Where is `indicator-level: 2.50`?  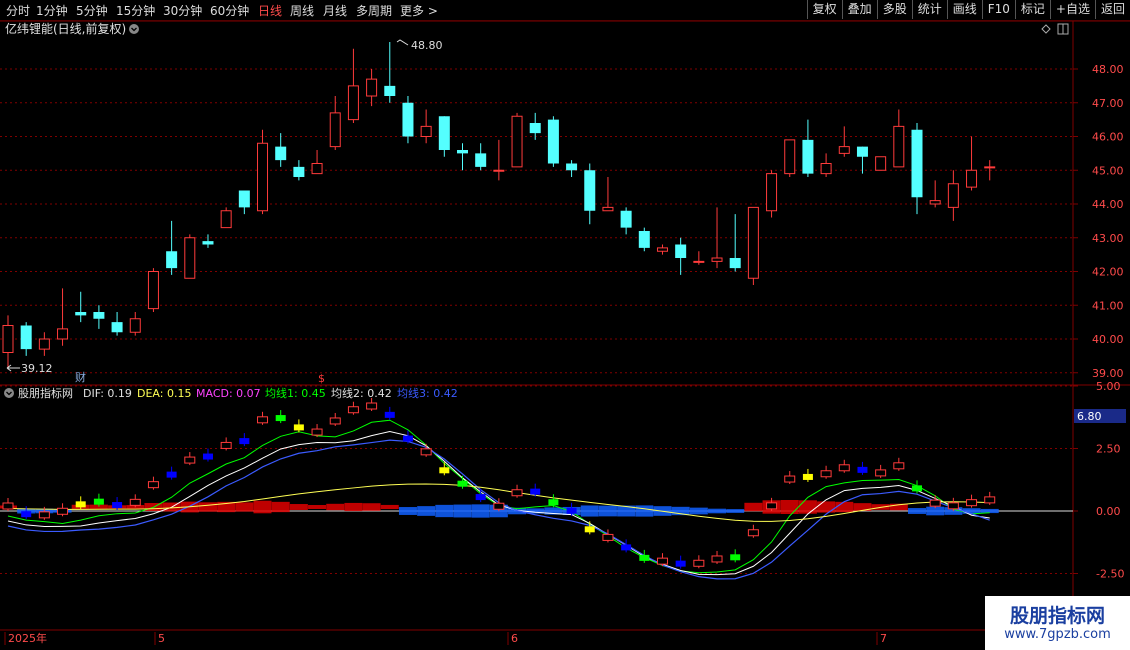
indicator-level: 2.50 is located at coordinates (1108, 449).